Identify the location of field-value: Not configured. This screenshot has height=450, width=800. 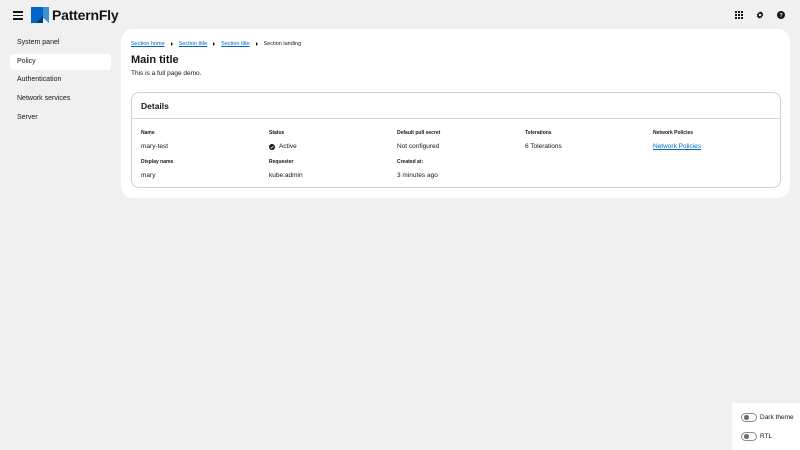
(418, 146).